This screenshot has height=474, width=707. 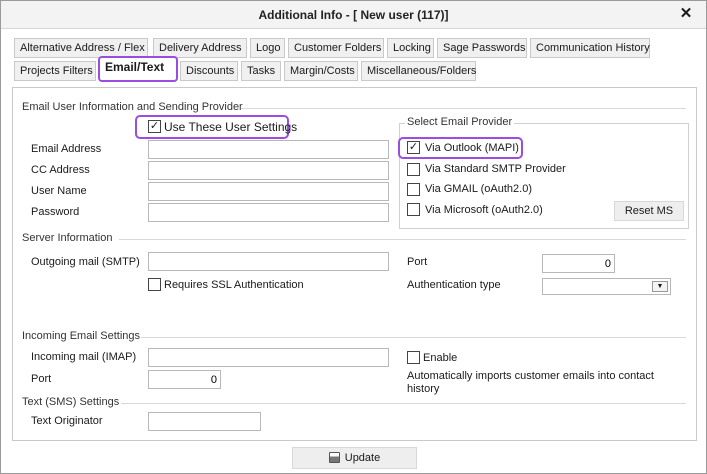 What do you see at coordinates (268, 212) in the screenshot?
I see `password-input` at bounding box center [268, 212].